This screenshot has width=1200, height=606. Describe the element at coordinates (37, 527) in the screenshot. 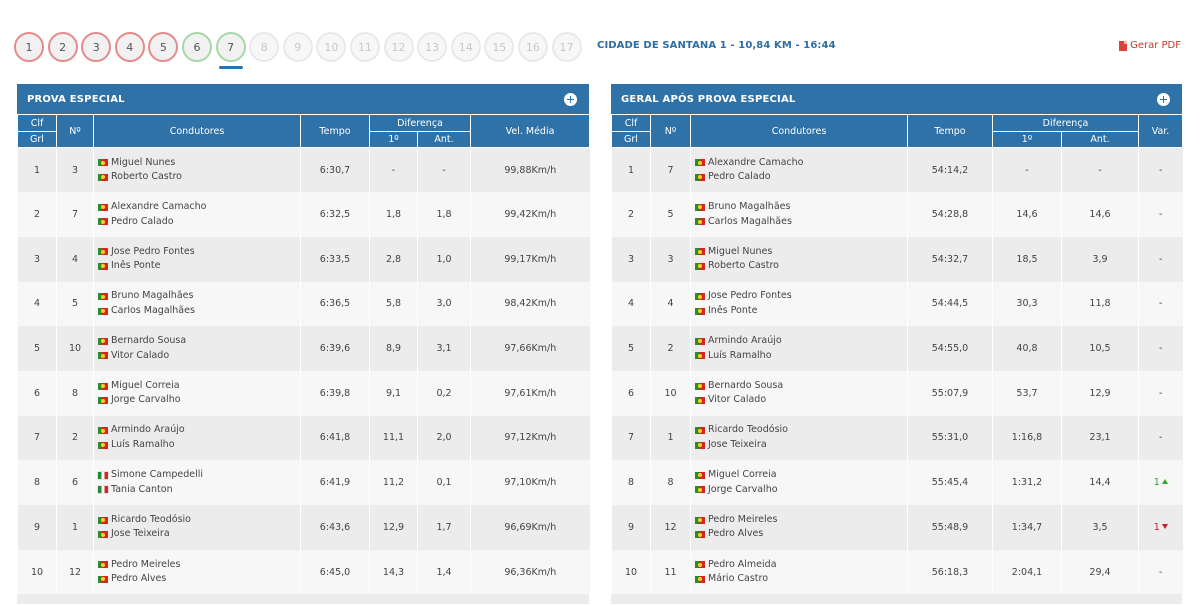

I see `position-cell: 9` at that location.